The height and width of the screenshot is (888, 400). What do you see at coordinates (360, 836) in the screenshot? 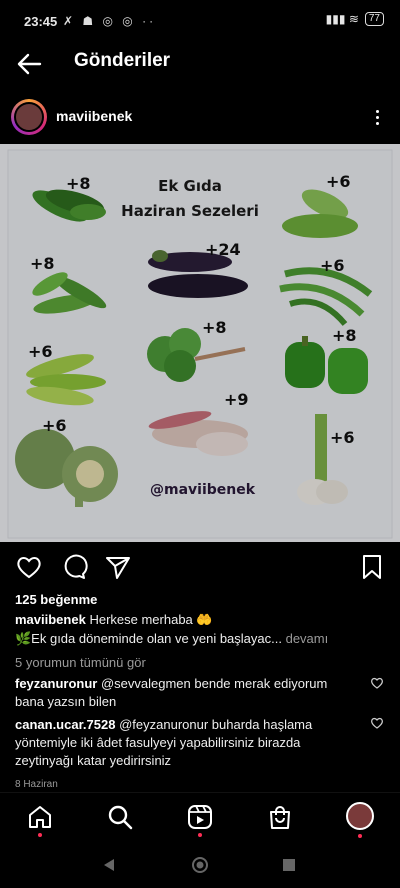
I see `nav-profile-dot` at bounding box center [360, 836].